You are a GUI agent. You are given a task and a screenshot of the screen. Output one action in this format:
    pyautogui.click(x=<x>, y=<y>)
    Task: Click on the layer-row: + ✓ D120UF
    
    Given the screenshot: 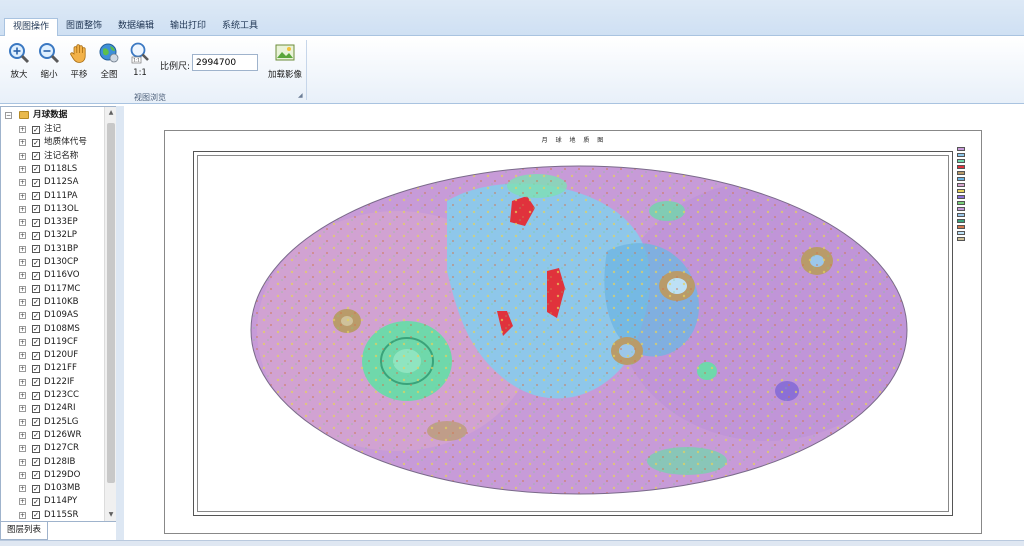 What is the action you would take?
    pyautogui.click(x=52, y=355)
    